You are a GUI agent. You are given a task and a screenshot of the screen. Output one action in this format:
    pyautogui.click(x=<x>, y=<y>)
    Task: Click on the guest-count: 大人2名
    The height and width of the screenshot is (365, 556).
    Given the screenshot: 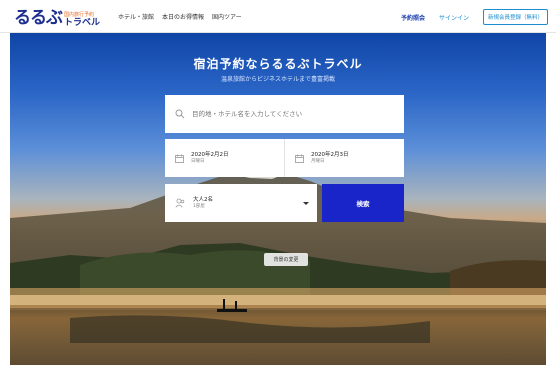 What is the action you would take?
    pyautogui.click(x=203, y=199)
    